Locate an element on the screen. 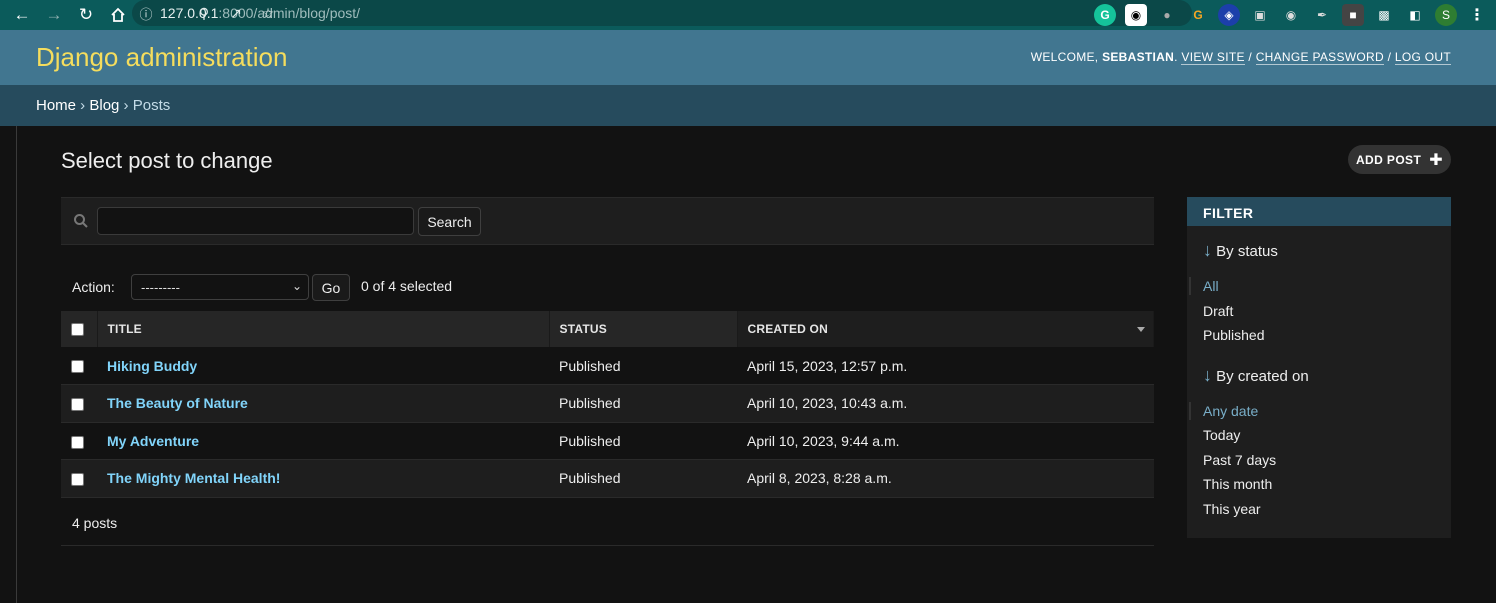 The height and width of the screenshot is (603, 1496). reload-icon: ↻ is located at coordinates (86, 15).